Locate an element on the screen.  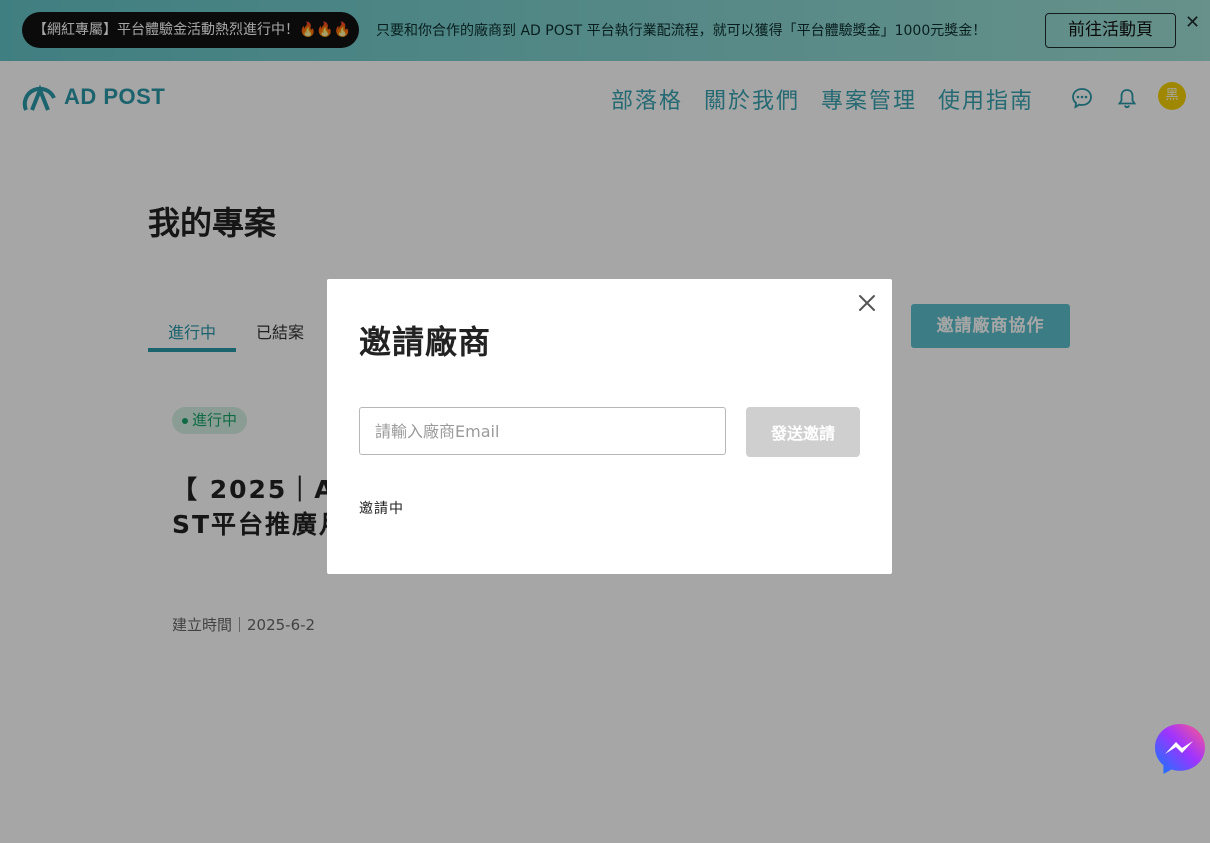
pending-invites-label: 邀請中 is located at coordinates (381, 509).